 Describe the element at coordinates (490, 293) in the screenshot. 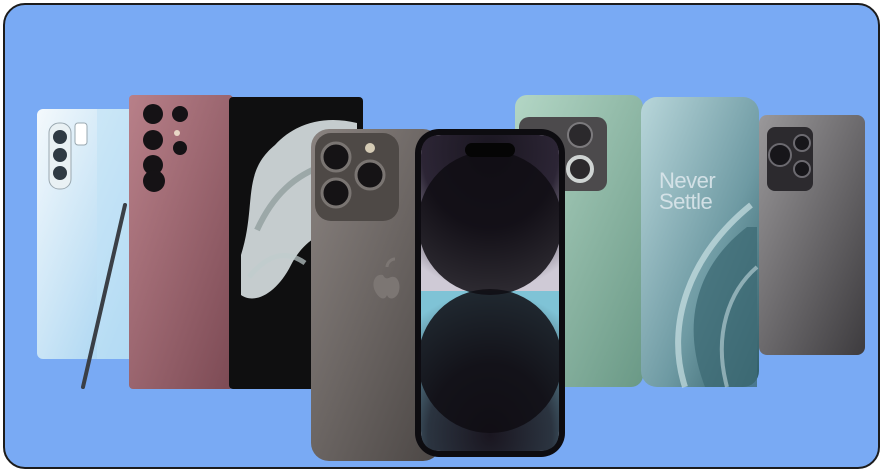

I see `phone-dynamic-island-front` at that location.